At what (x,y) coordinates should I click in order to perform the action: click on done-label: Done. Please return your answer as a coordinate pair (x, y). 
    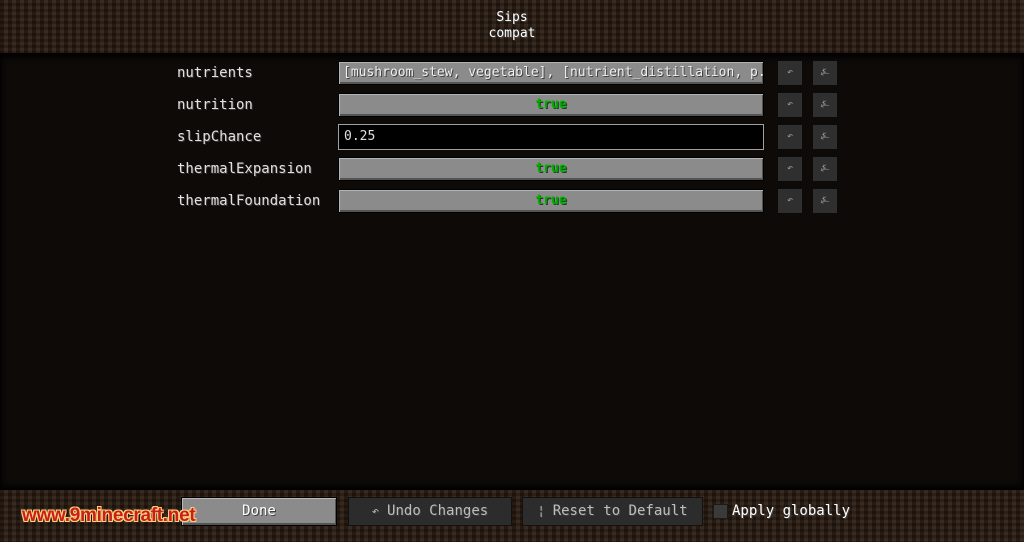
    Looking at the image, I should click on (259, 511).